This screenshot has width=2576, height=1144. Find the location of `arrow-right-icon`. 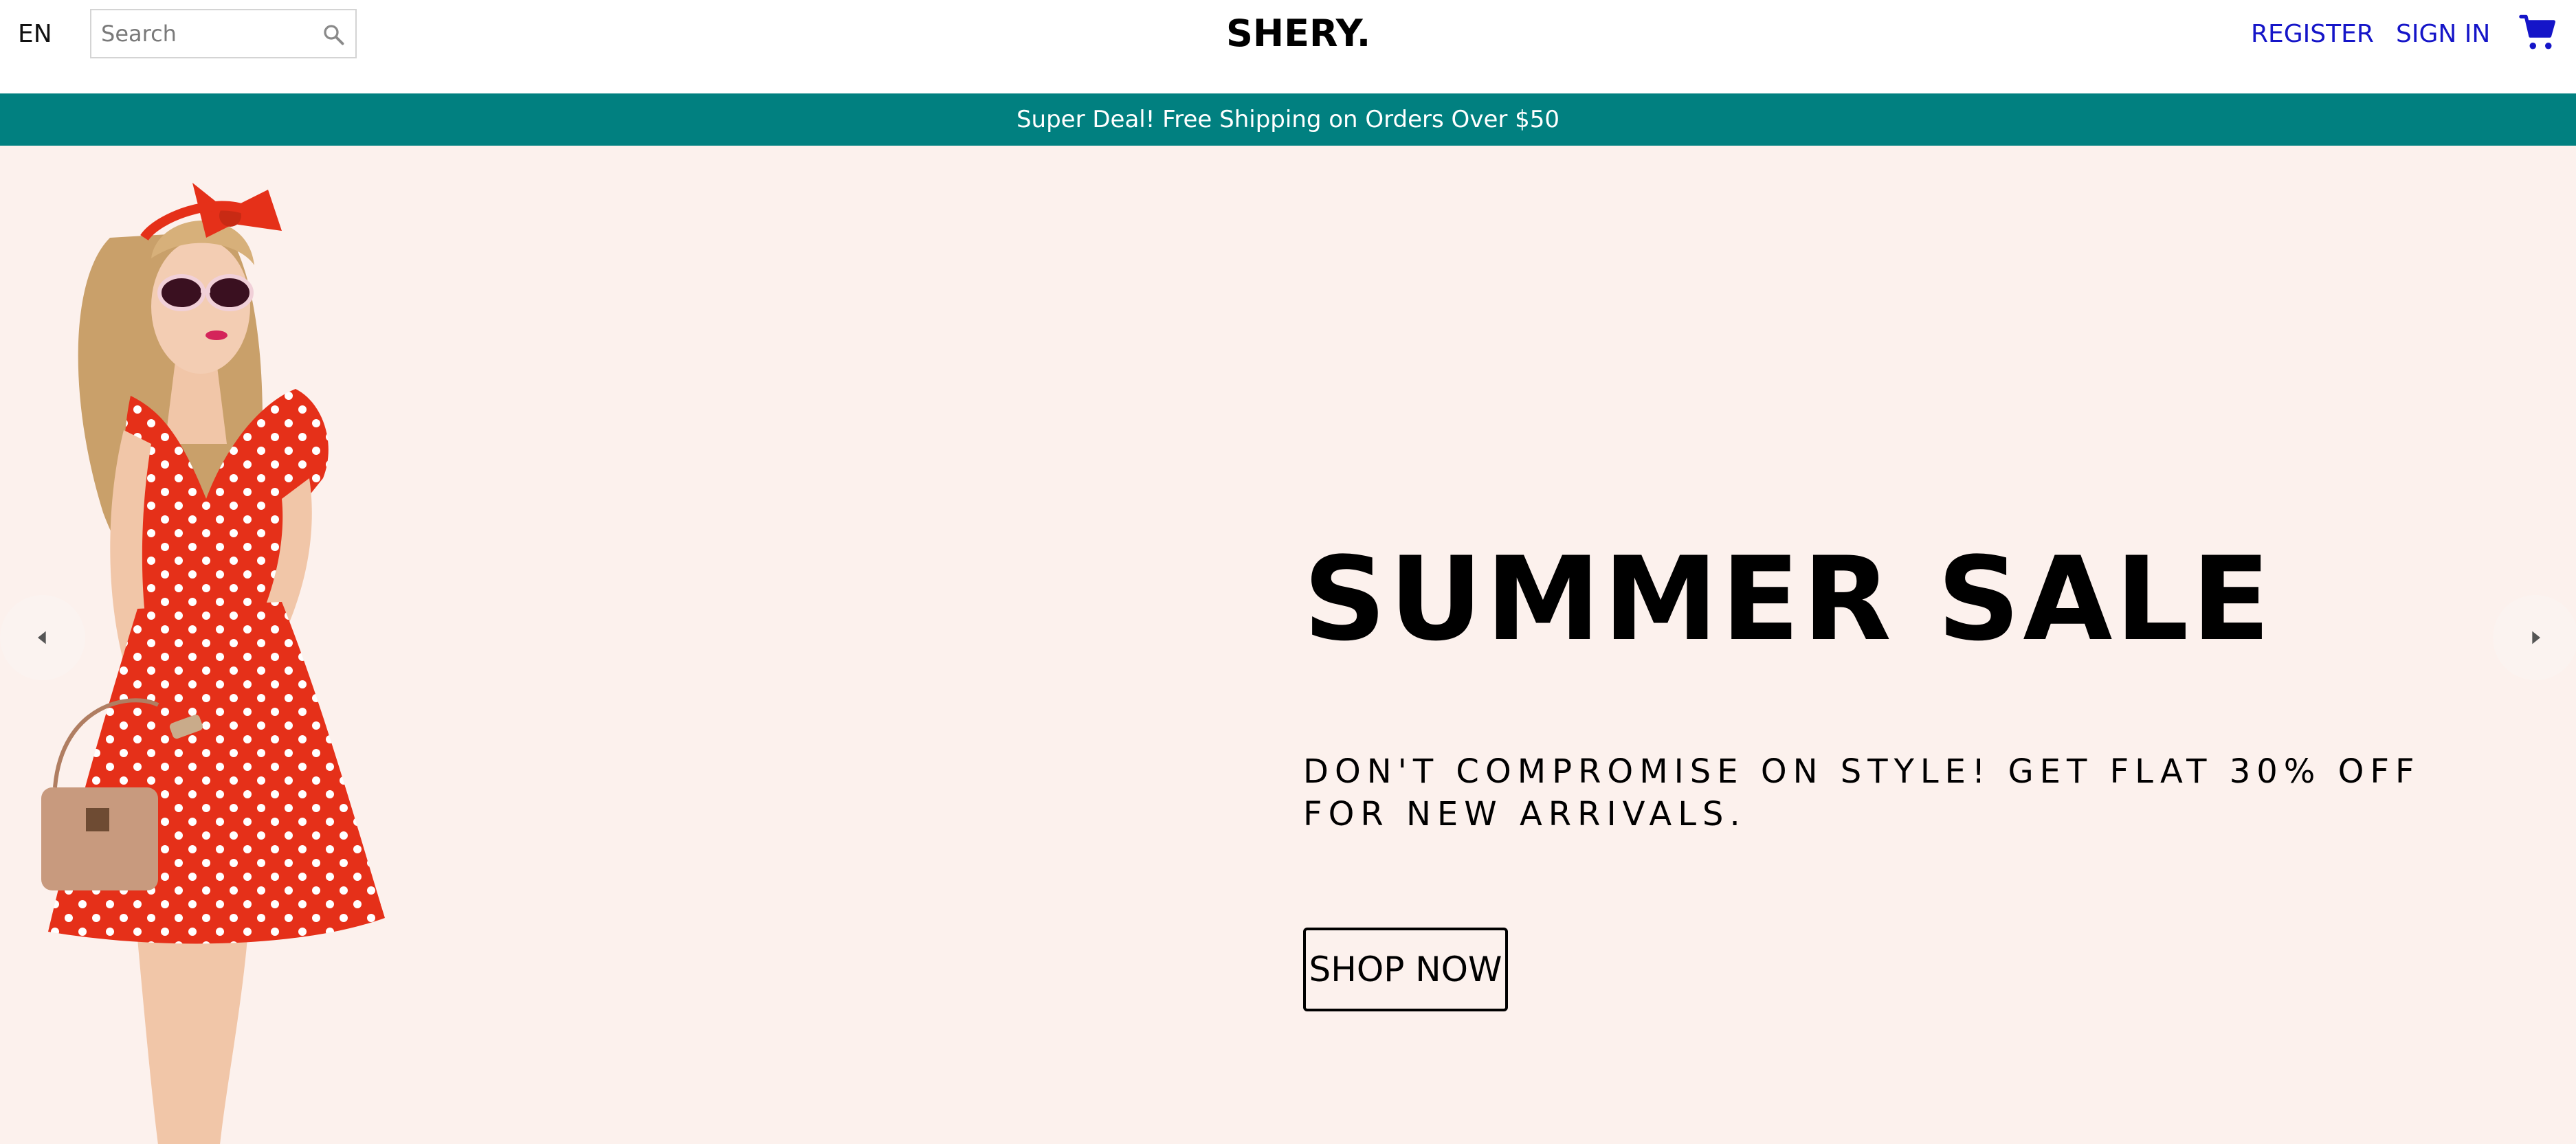

arrow-right-icon is located at coordinates (2536, 637).